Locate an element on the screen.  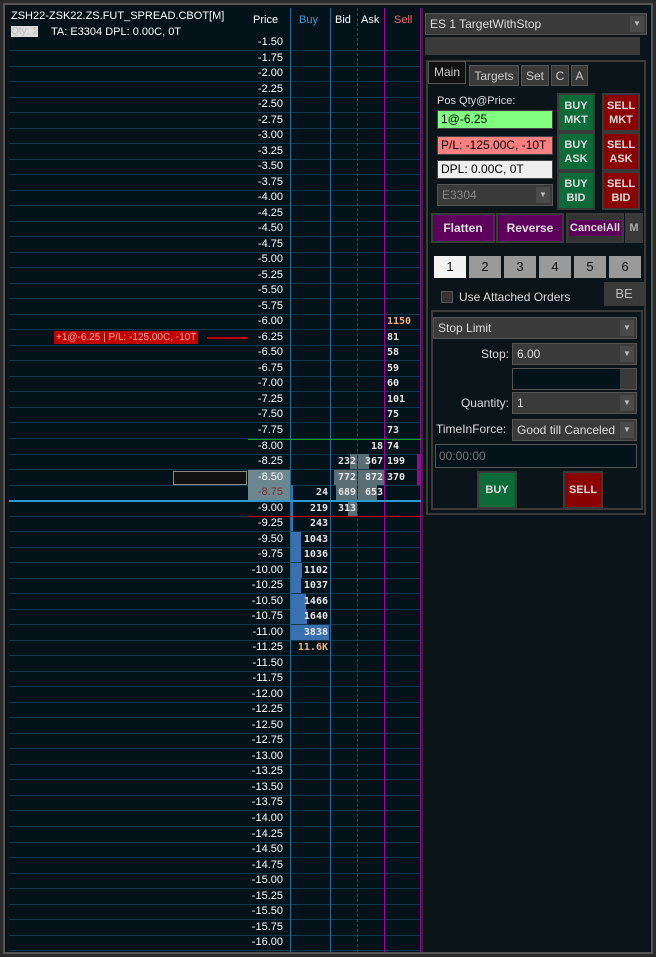
preset-1-button: 1 is located at coordinates (450, 267).